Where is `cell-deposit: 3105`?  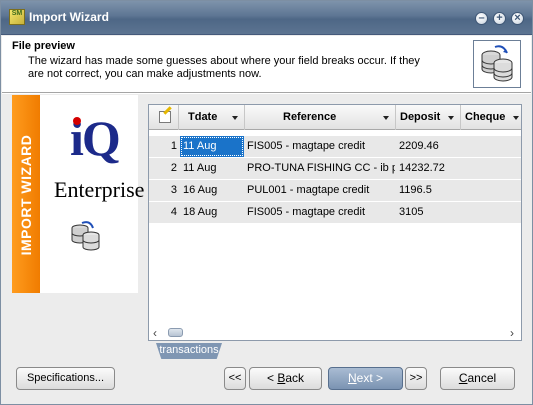
cell-deposit: 3105 is located at coordinates (429, 212).